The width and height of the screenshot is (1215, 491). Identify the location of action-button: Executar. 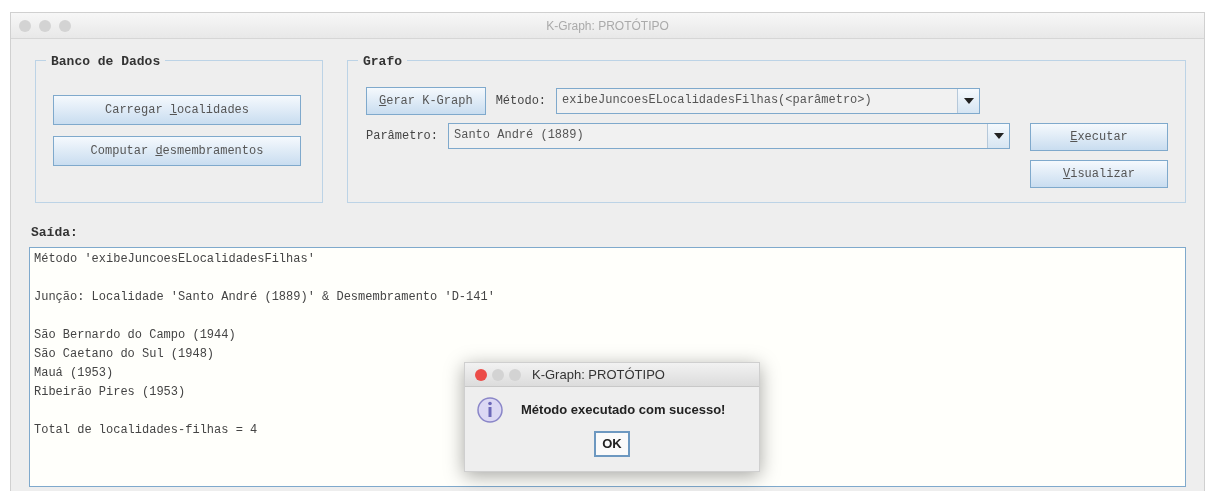
(1099, 137).